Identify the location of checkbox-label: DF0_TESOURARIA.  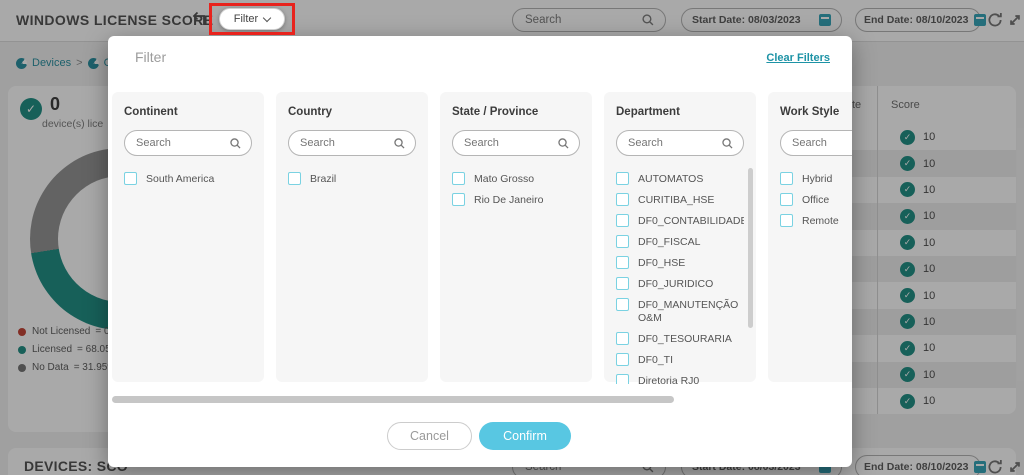
(685, 339).